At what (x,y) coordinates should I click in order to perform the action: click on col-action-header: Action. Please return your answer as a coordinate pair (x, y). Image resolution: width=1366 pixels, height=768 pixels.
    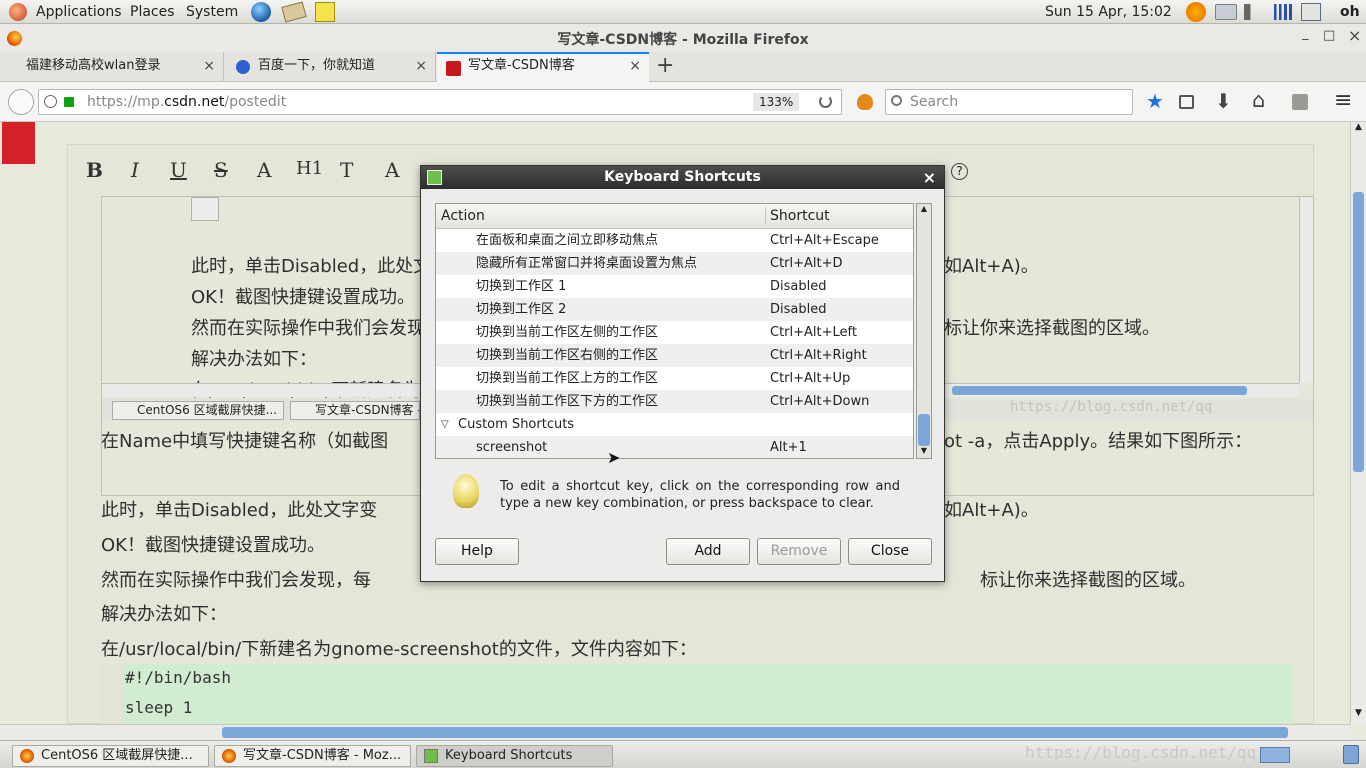
    Looking at the image, I should click on (463, 216).